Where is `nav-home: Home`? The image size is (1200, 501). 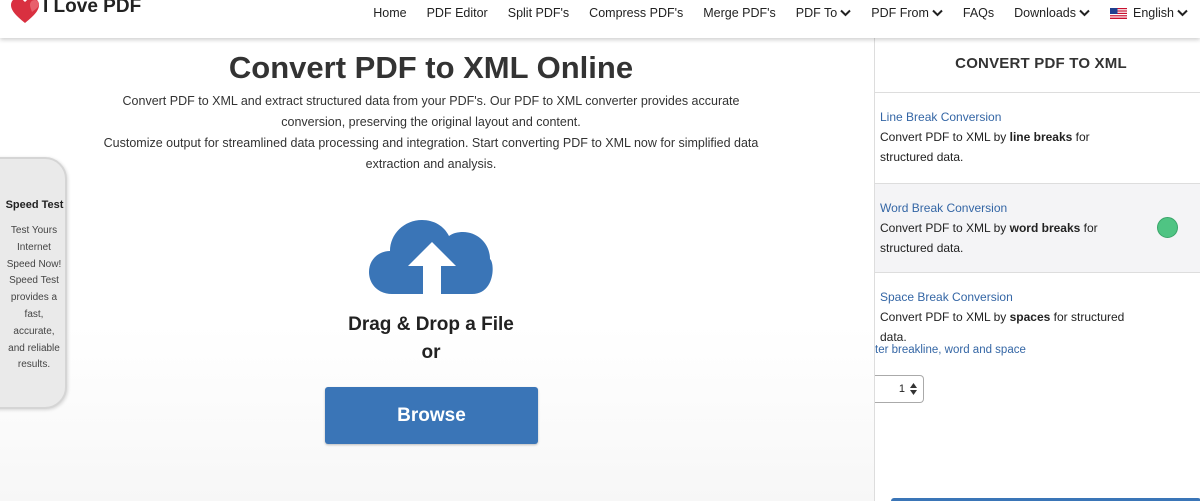
nav-home: Home is located at coordinates (389, 13).